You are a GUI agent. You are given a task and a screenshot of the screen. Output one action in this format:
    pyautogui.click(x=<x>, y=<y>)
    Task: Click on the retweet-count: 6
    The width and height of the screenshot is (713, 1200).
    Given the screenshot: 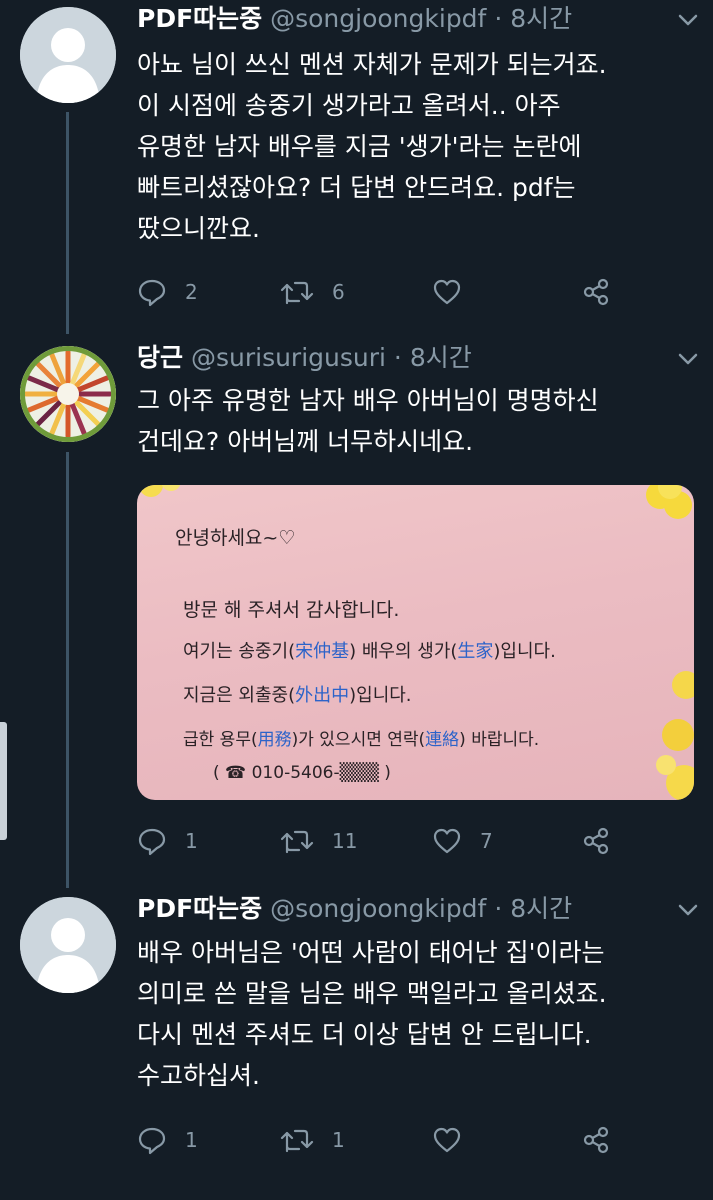 What is the action you would take?
    pyautogui.click(x=338, y=292)
    